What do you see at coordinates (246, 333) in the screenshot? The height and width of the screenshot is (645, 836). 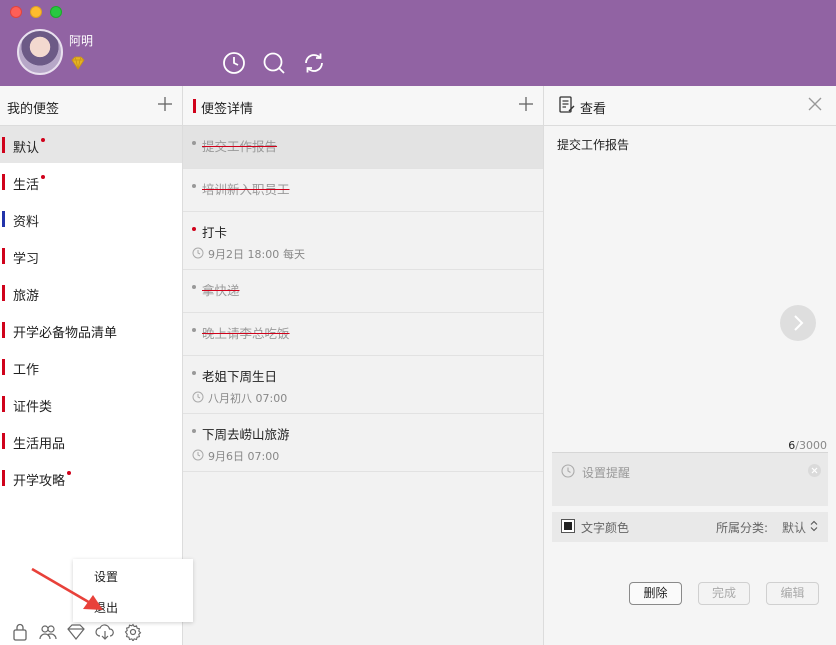 I see `note-title: 晚上请李总吃饭` at bounding box center [246, 333].